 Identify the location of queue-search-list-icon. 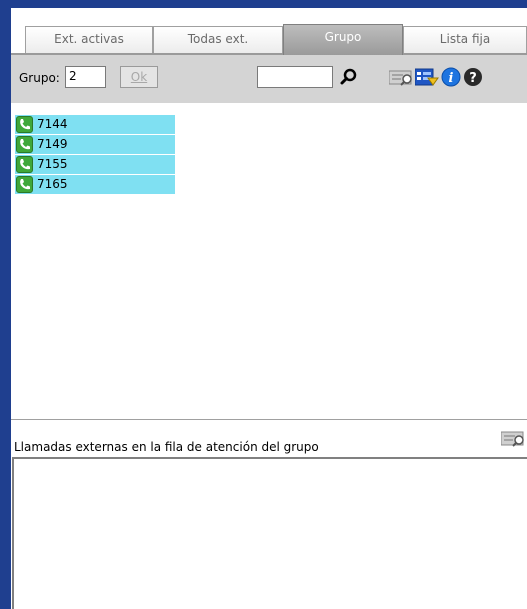
(514, 438).